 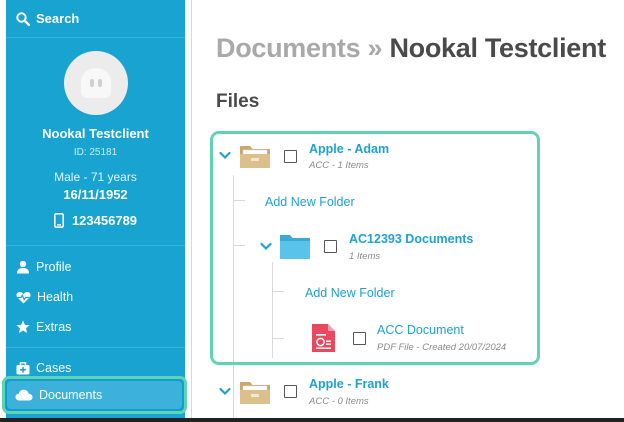 What do you see at coordinates (104, 220) in the screenshot?
I see `patient-phone-number: 123456789` at bounding box center [104, 220].